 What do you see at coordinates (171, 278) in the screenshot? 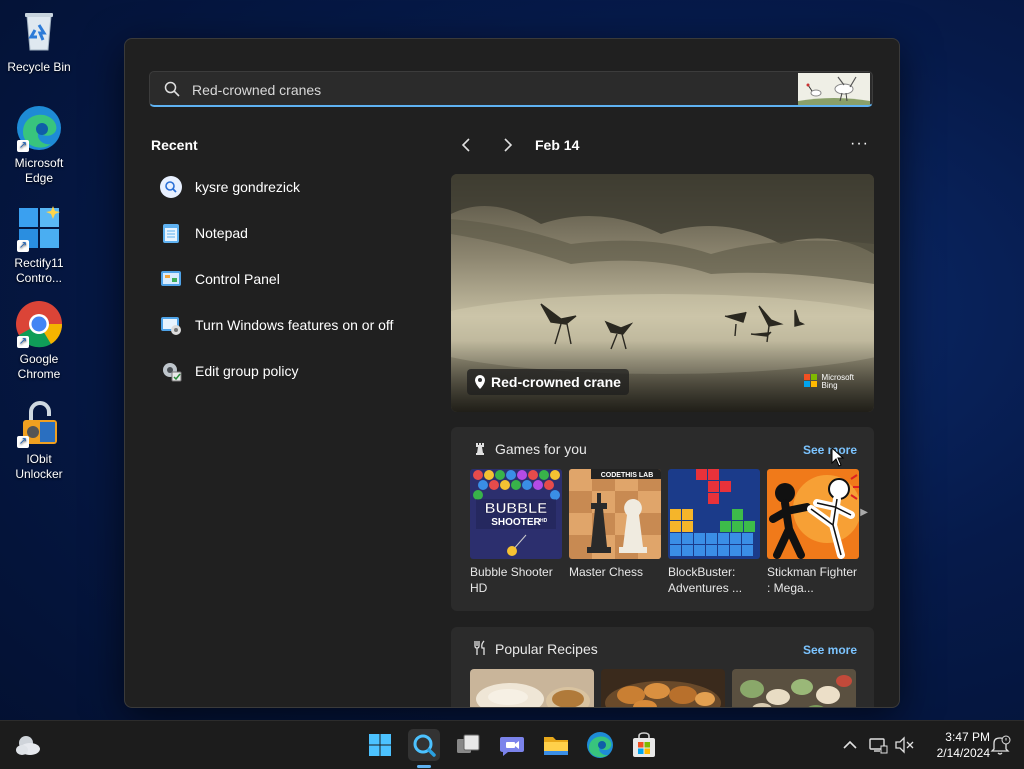
I see `control-panel-icon` at bounding box center [171, 278].